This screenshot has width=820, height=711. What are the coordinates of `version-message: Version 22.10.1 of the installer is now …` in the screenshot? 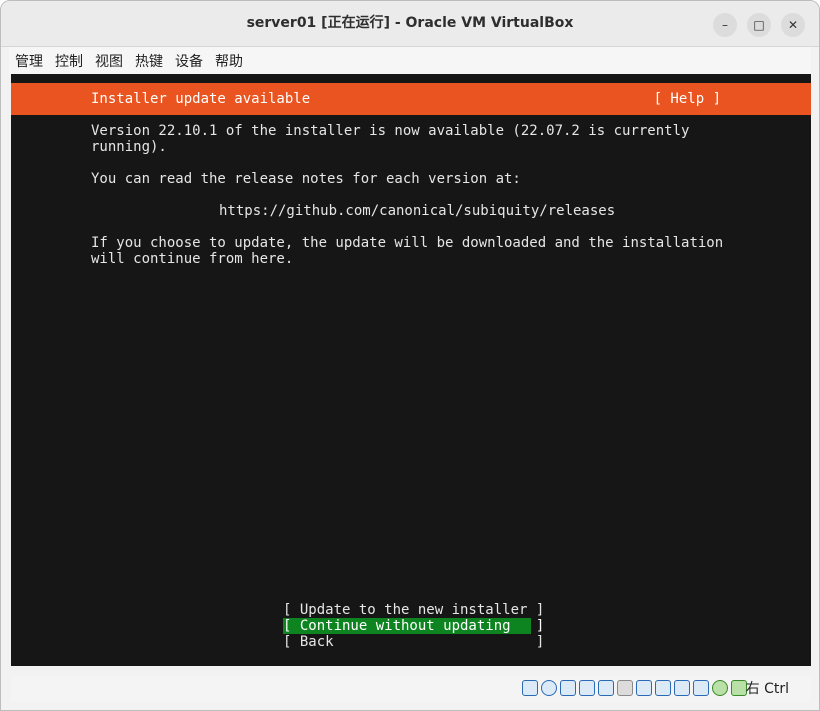 It's located at (390, 139).